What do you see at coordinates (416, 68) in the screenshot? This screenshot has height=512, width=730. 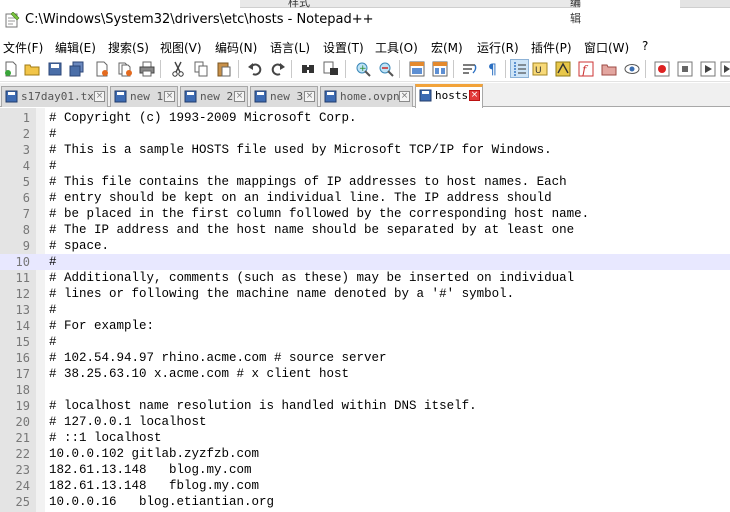 I see `sync-vertical-icon` at bounding box center [416, 68].